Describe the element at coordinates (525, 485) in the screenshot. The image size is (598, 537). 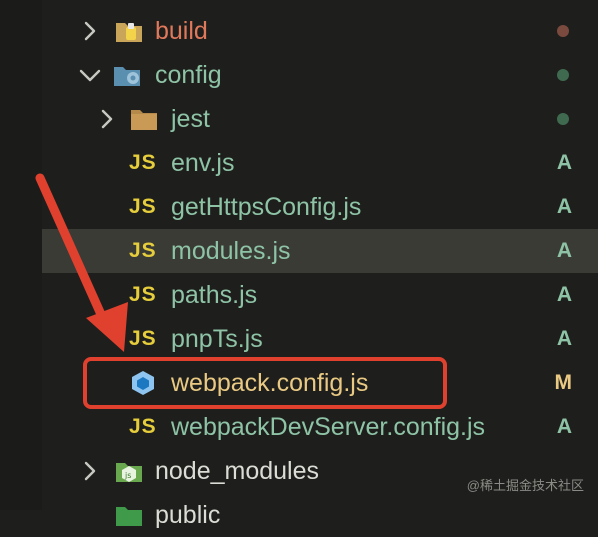
I see `watermark: @稀土掘金技术社区` at that location.